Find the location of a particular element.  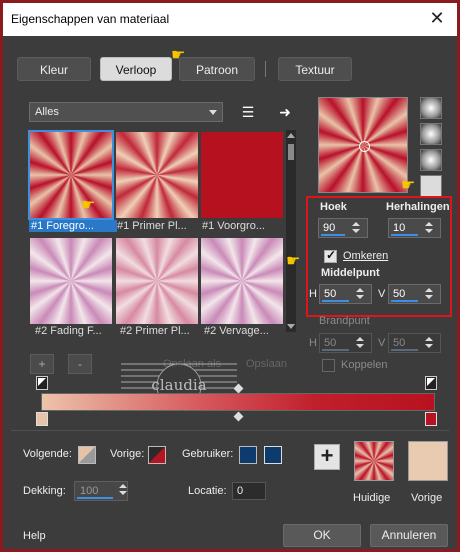

current-material-swatch is located at coordinates (374, 461).